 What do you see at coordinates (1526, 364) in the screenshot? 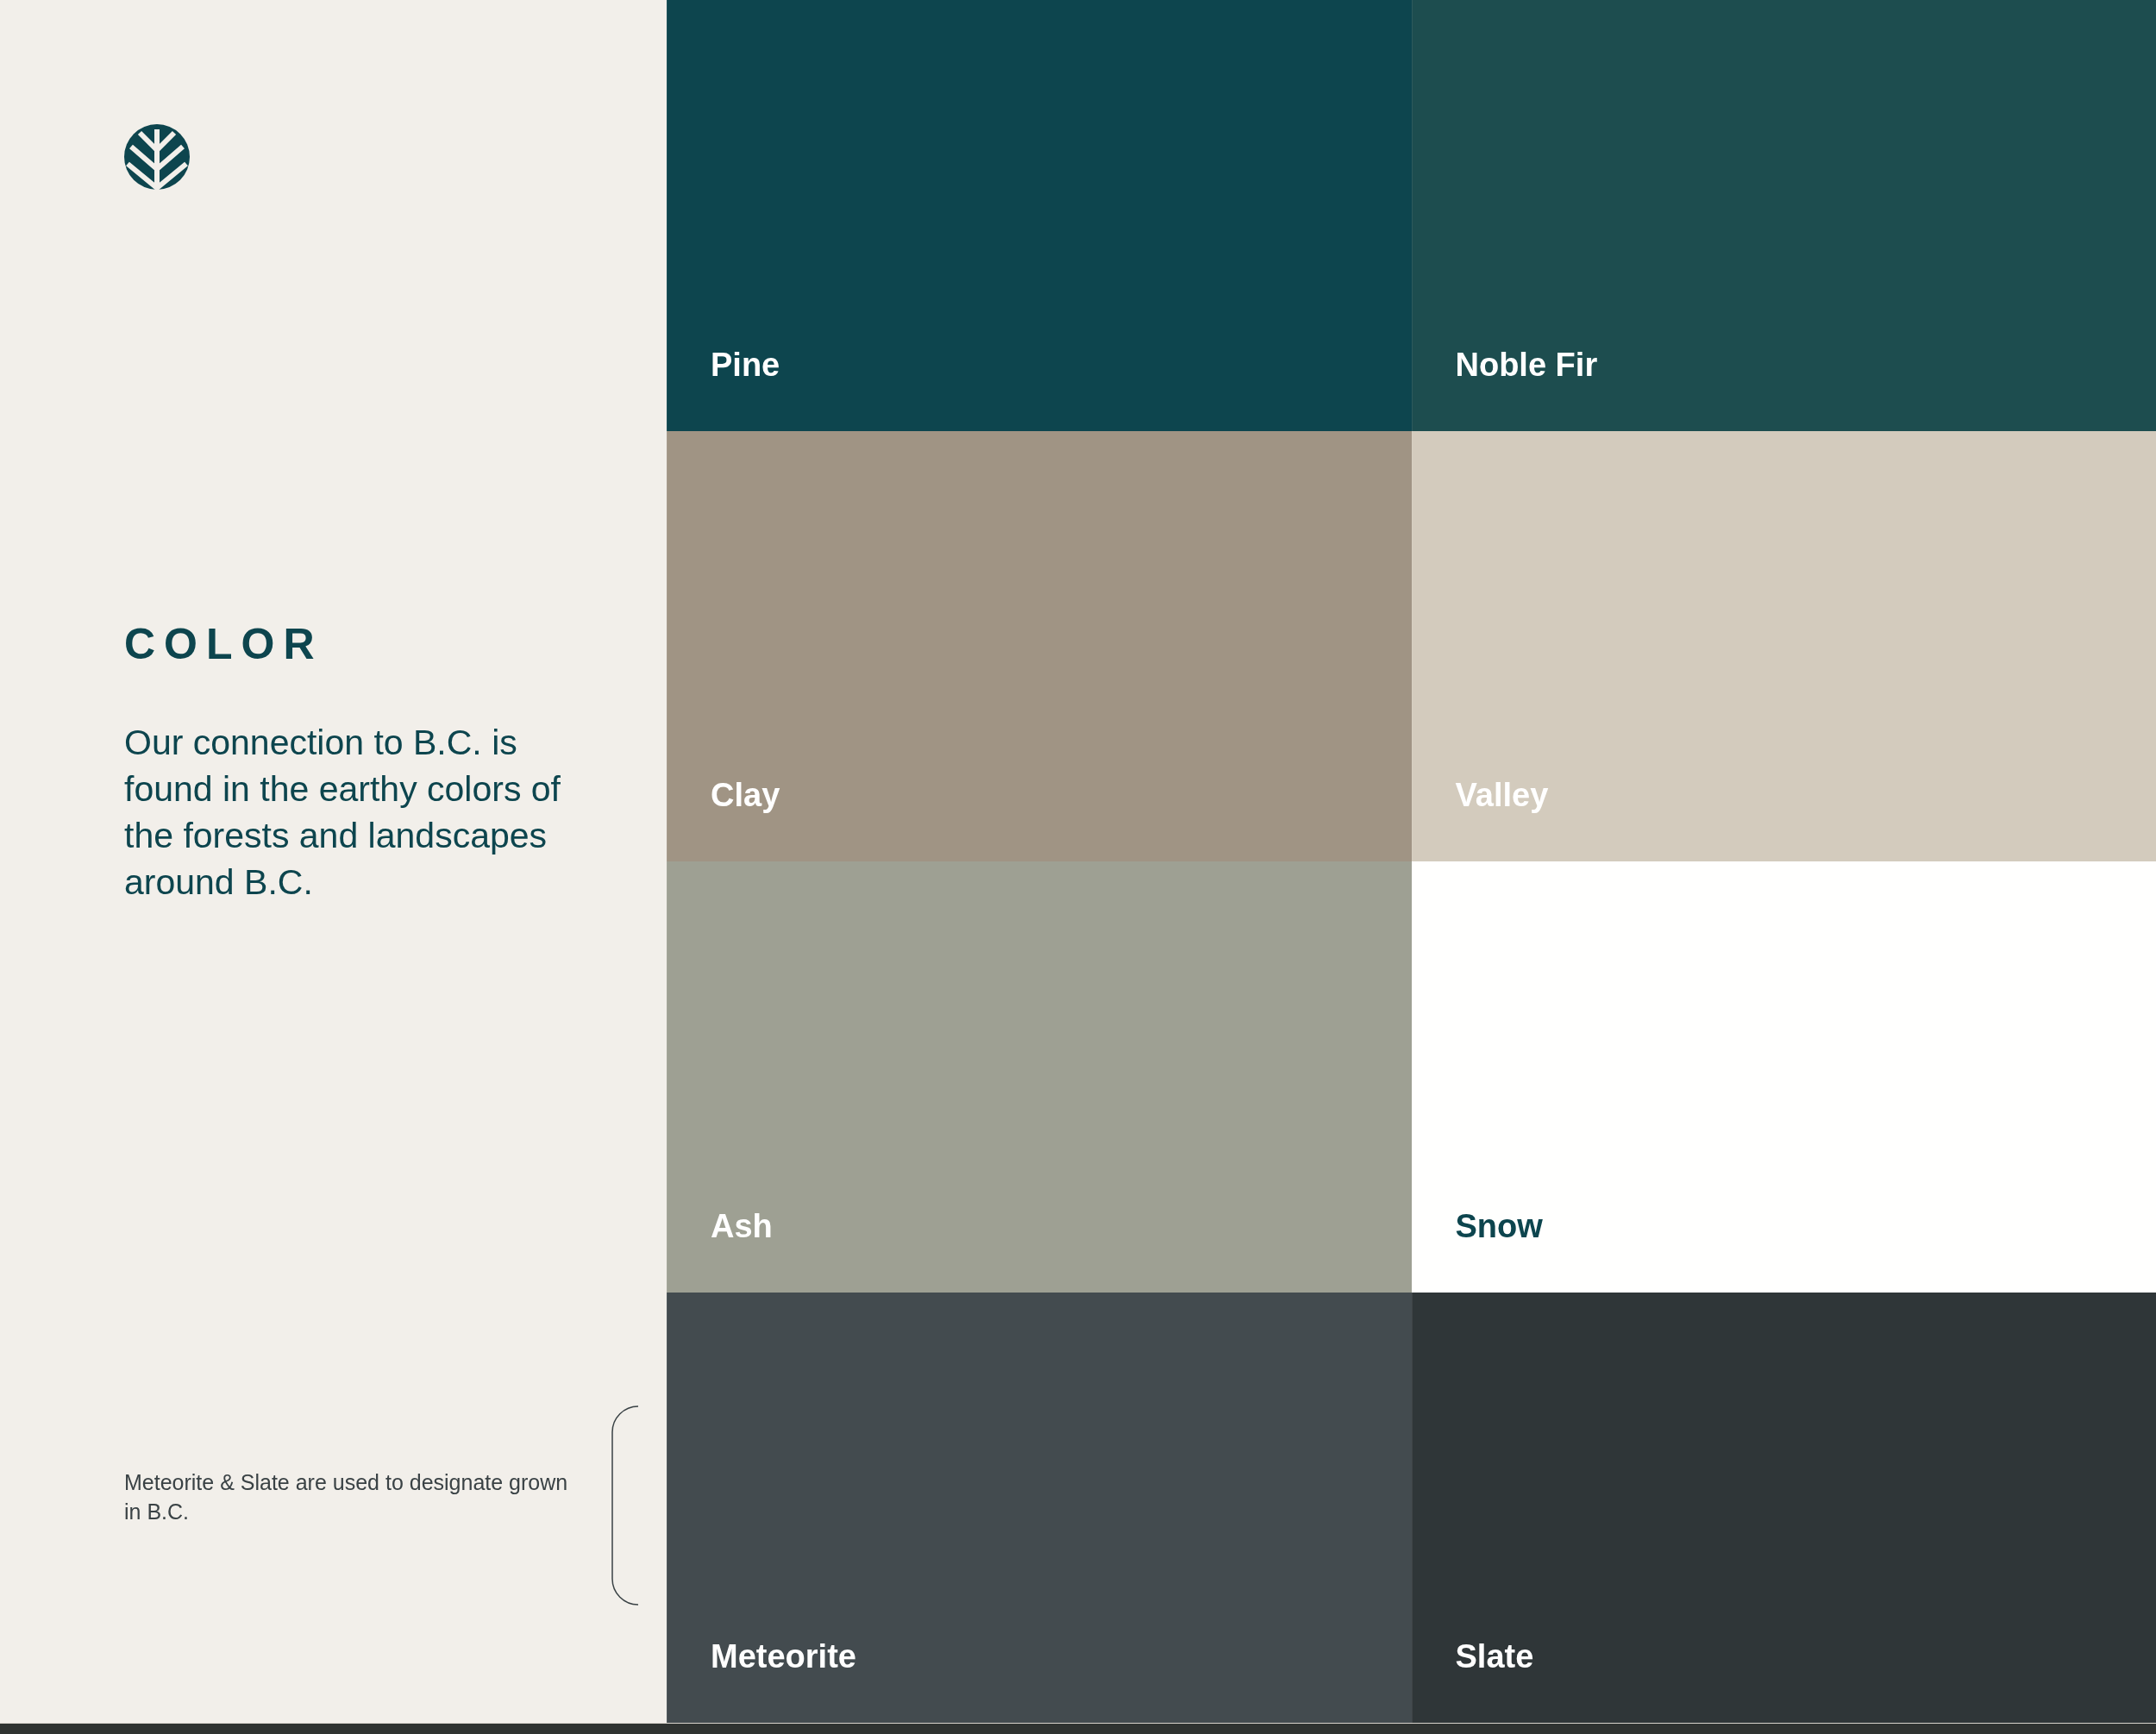
I see `swatch-label: Noble Fir` at bounding box center [1526, 364].